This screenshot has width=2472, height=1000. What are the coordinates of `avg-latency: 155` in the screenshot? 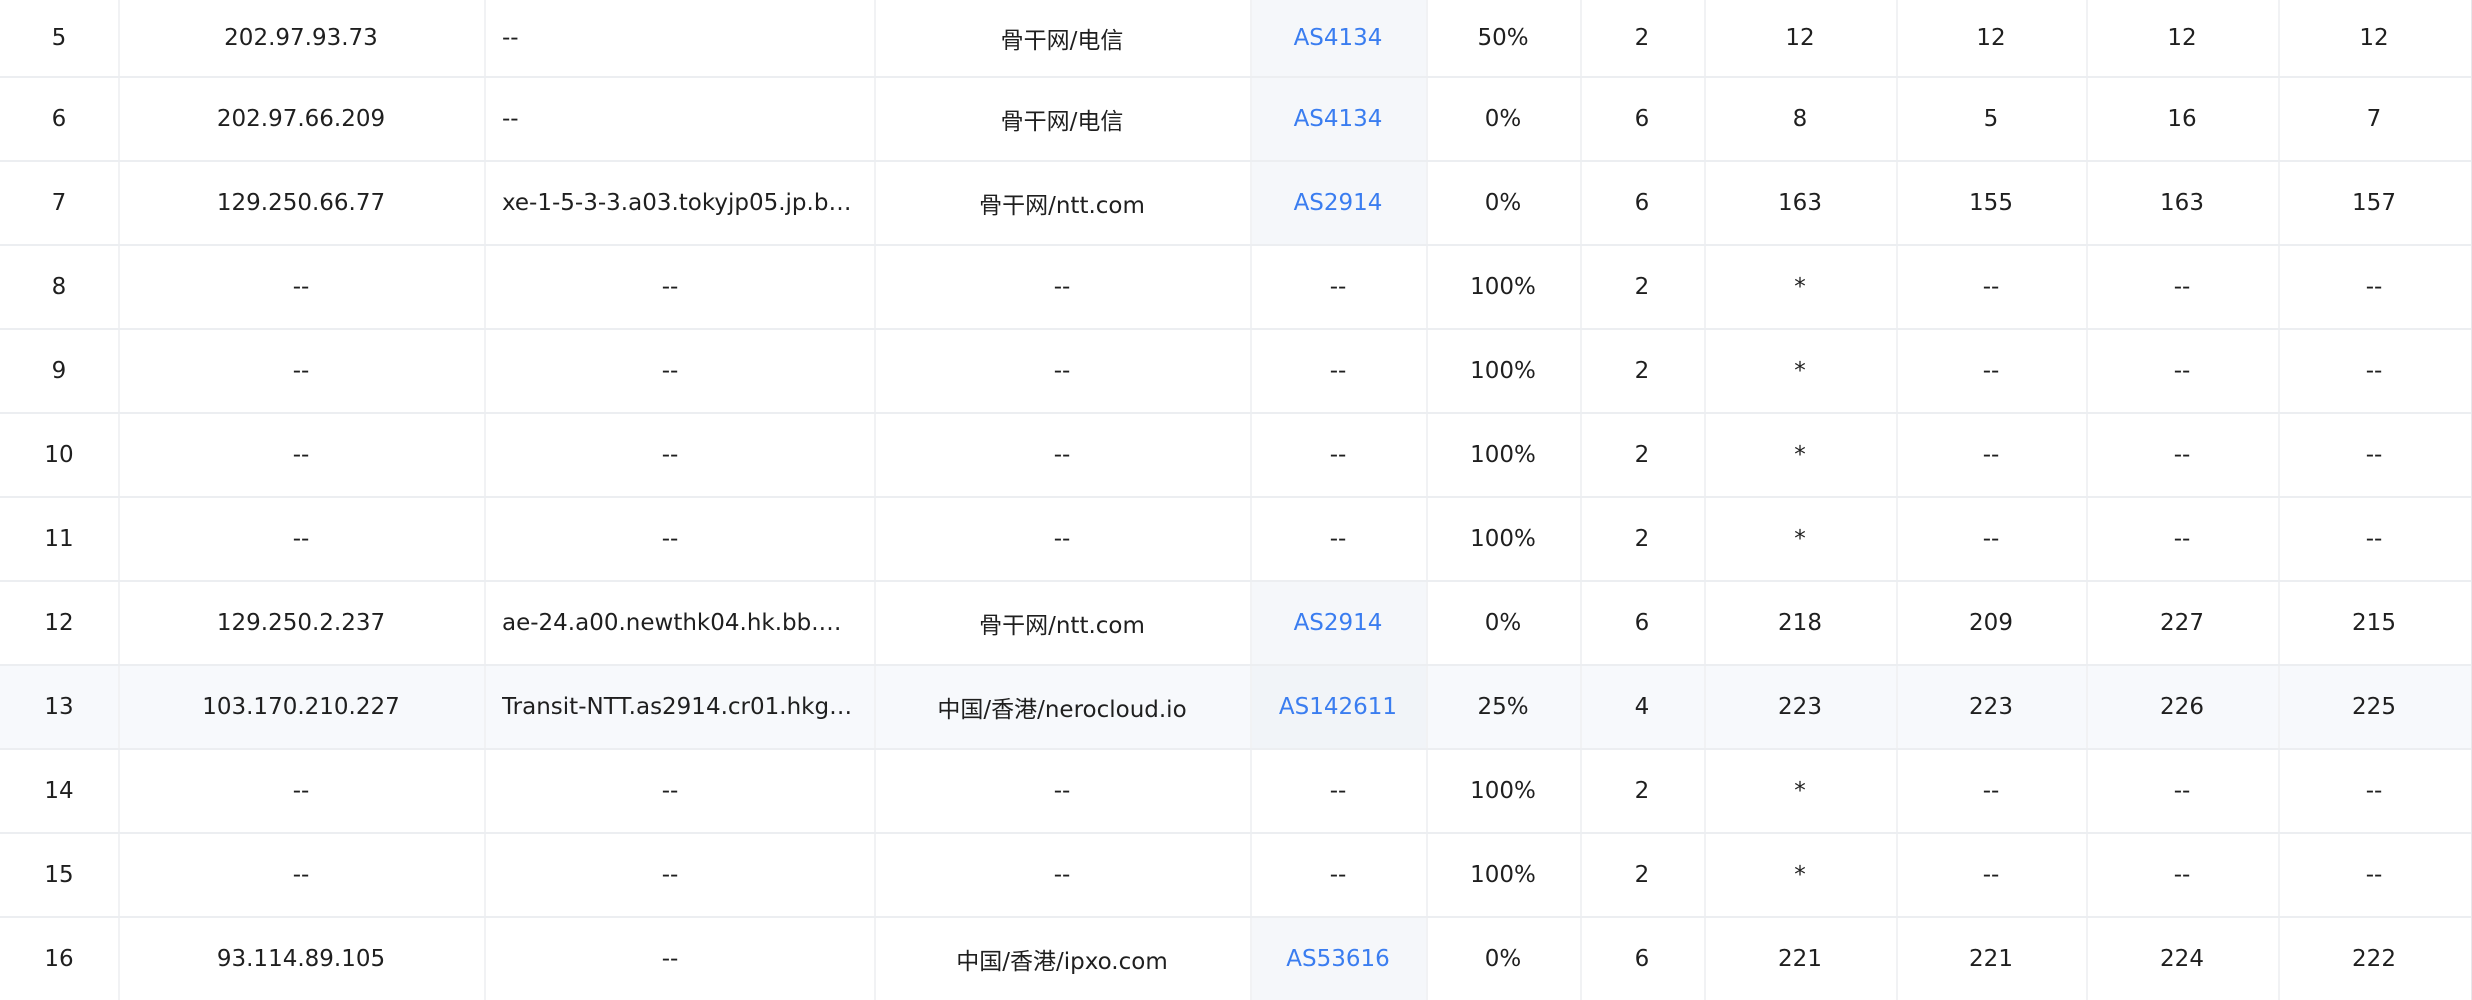 It's located at (1991, 203).